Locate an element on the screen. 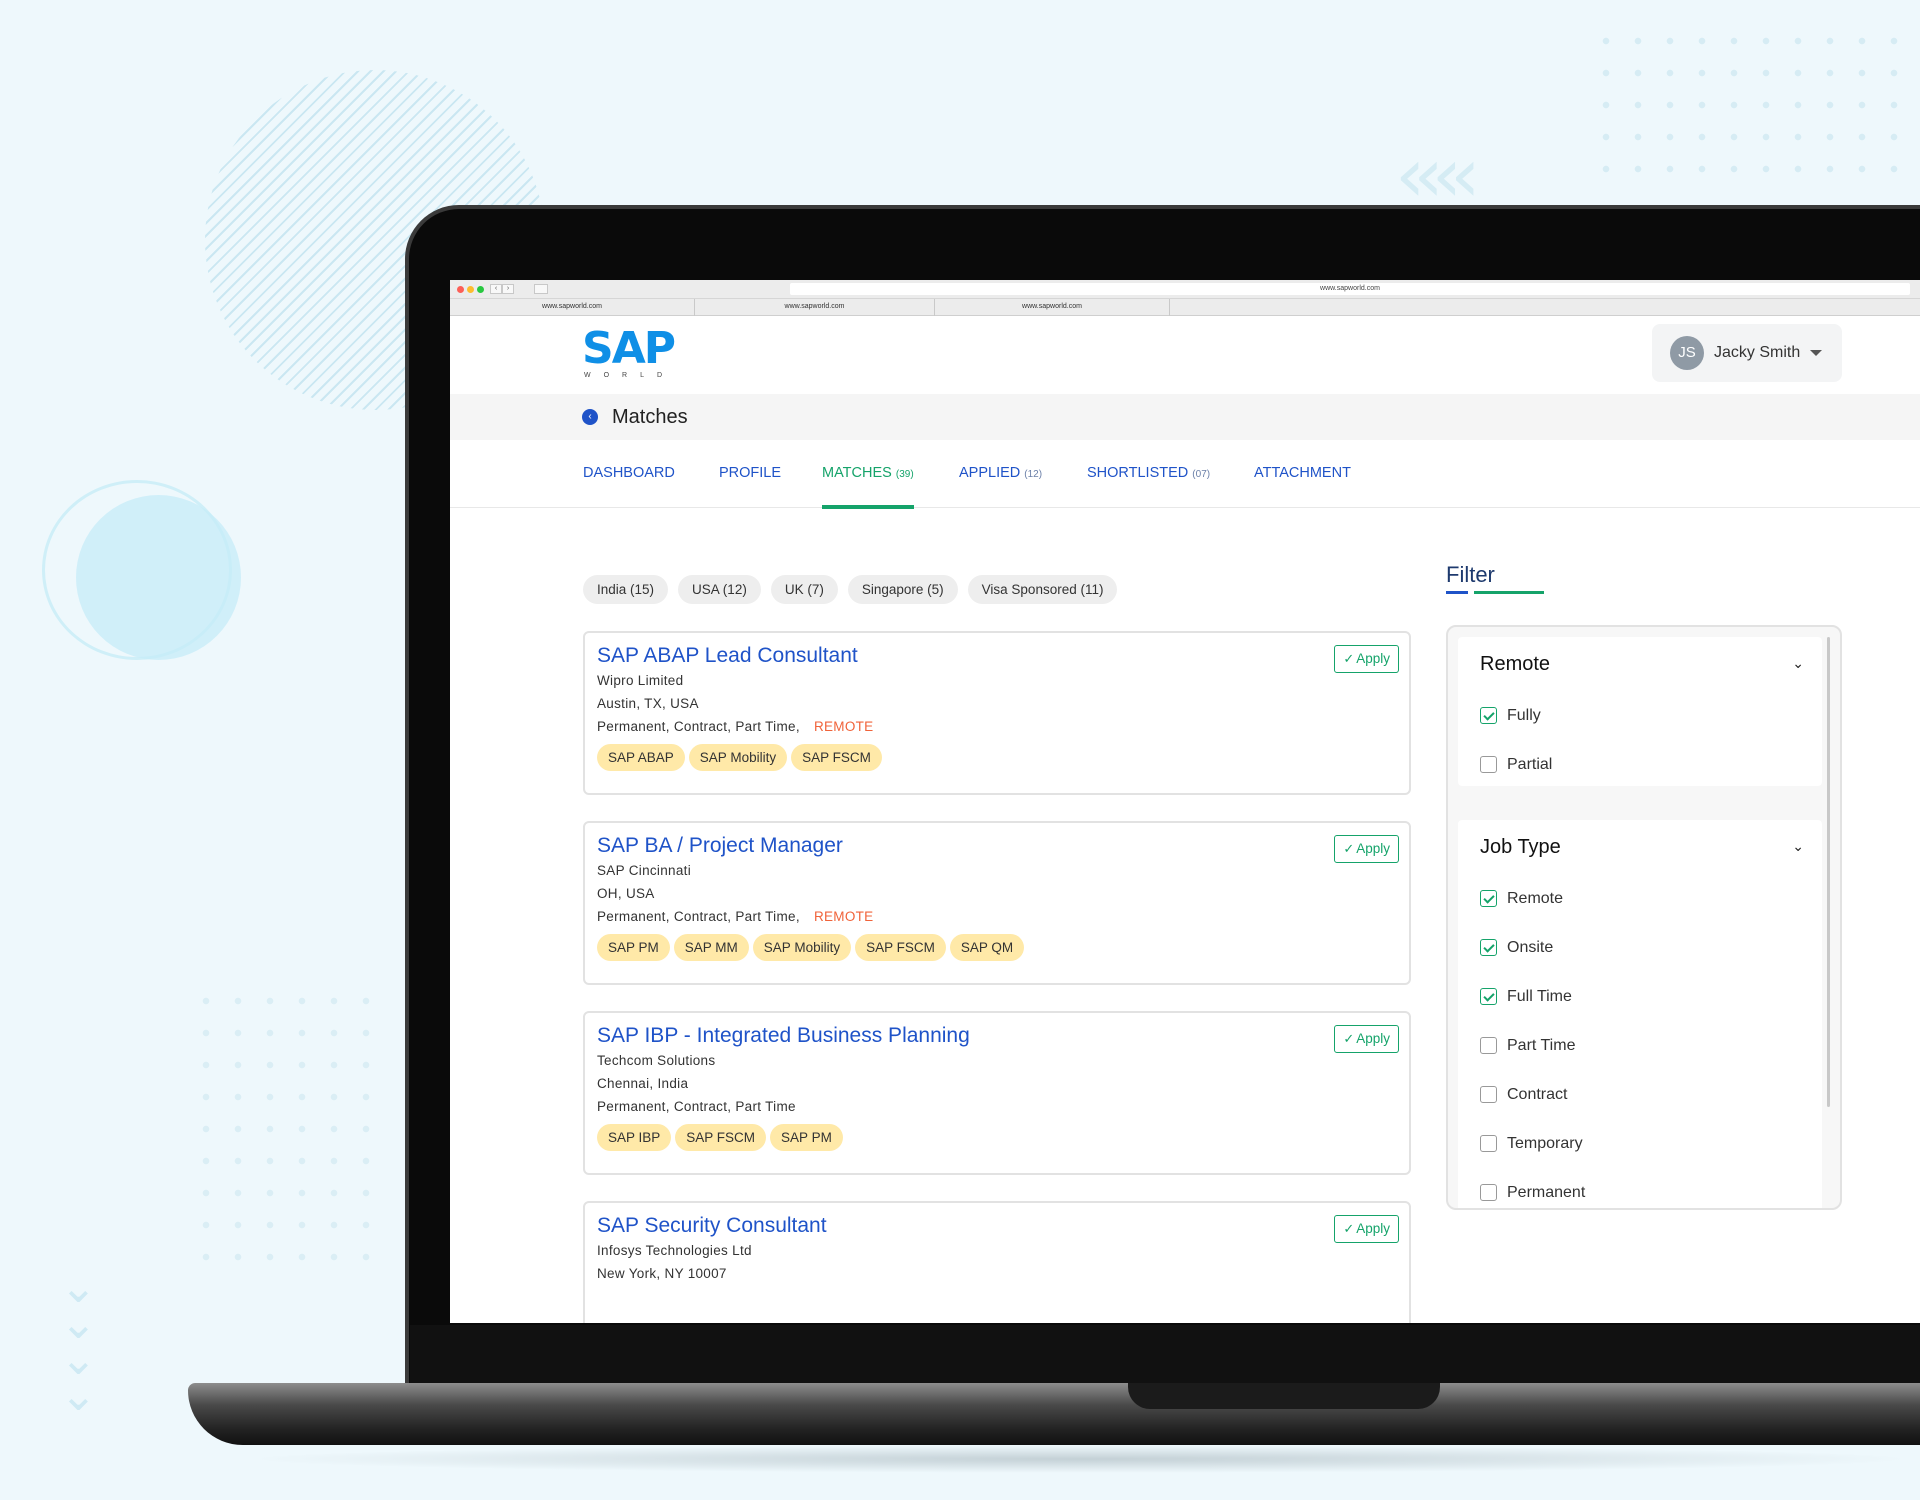 The width and height of the screenshot is (1920, 1500). sidebar-toggle-icon is located at coordinates (541, 289).